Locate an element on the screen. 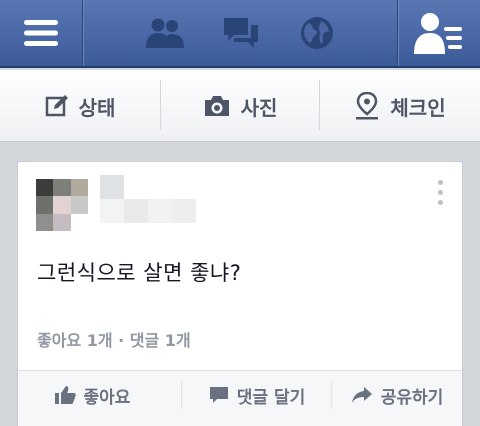 The image size is (480, 426). edit-status-icon is located at coordinates (56, 106).